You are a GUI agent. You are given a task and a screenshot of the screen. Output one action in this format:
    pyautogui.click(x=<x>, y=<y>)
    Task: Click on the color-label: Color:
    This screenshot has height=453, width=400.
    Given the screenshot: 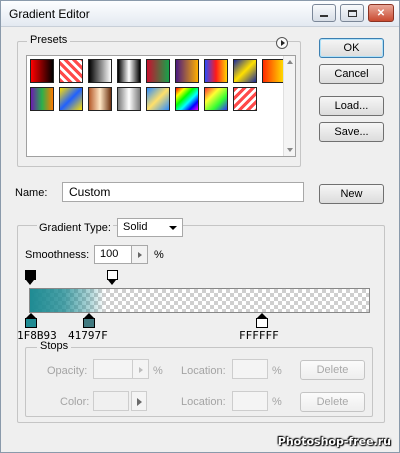 What is the action you would take?
    pyautogui.click(x=75, y=402)
    